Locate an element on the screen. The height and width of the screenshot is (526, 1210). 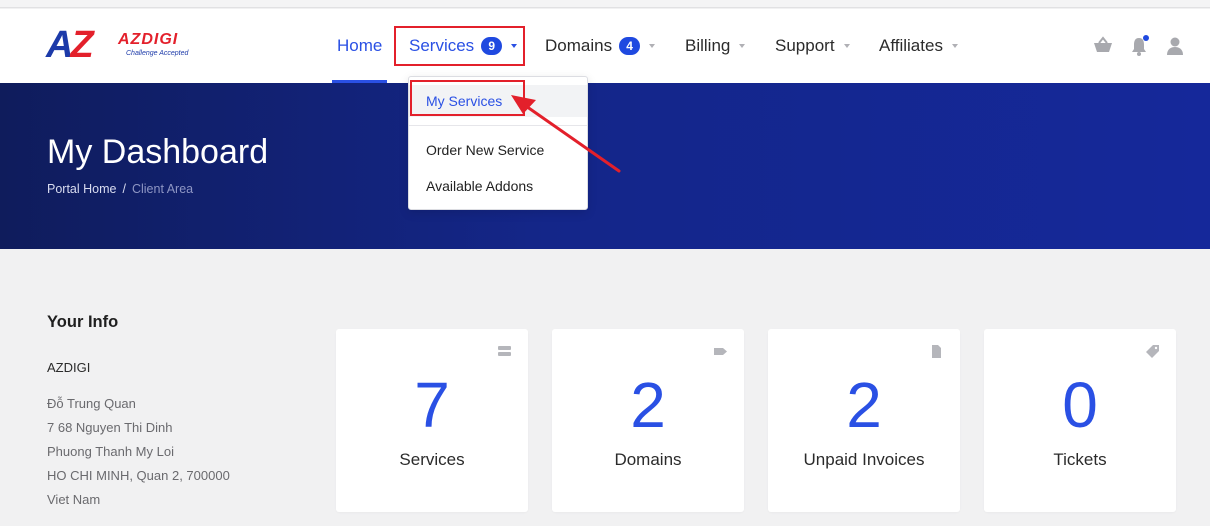
info-city: HO CHI MINH, Quan 2, 700000 is located at coordinates (138, 475).